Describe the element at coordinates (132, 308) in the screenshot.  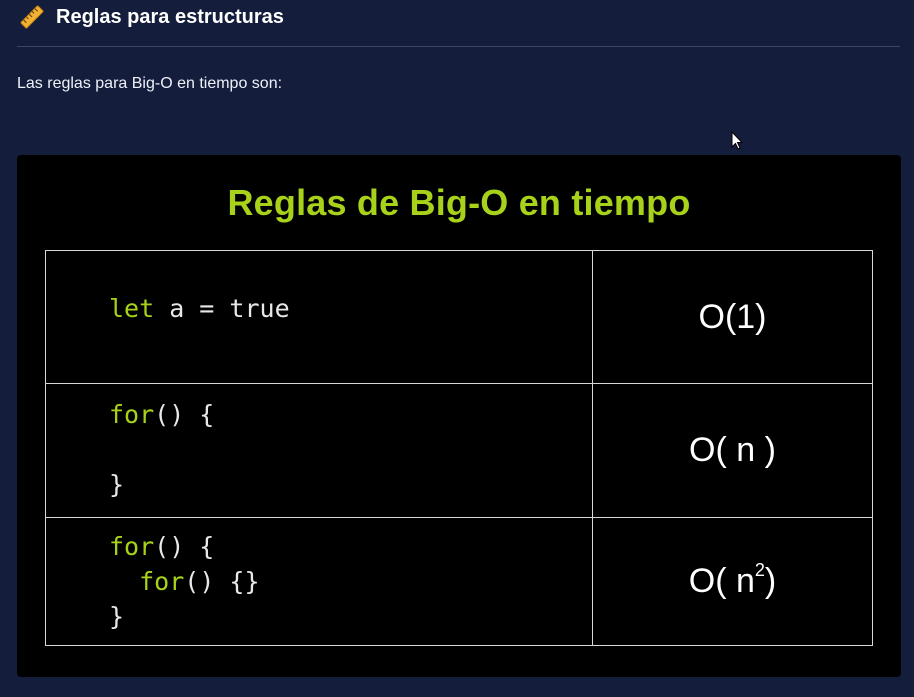
I see `code-keyword: let` at that location.